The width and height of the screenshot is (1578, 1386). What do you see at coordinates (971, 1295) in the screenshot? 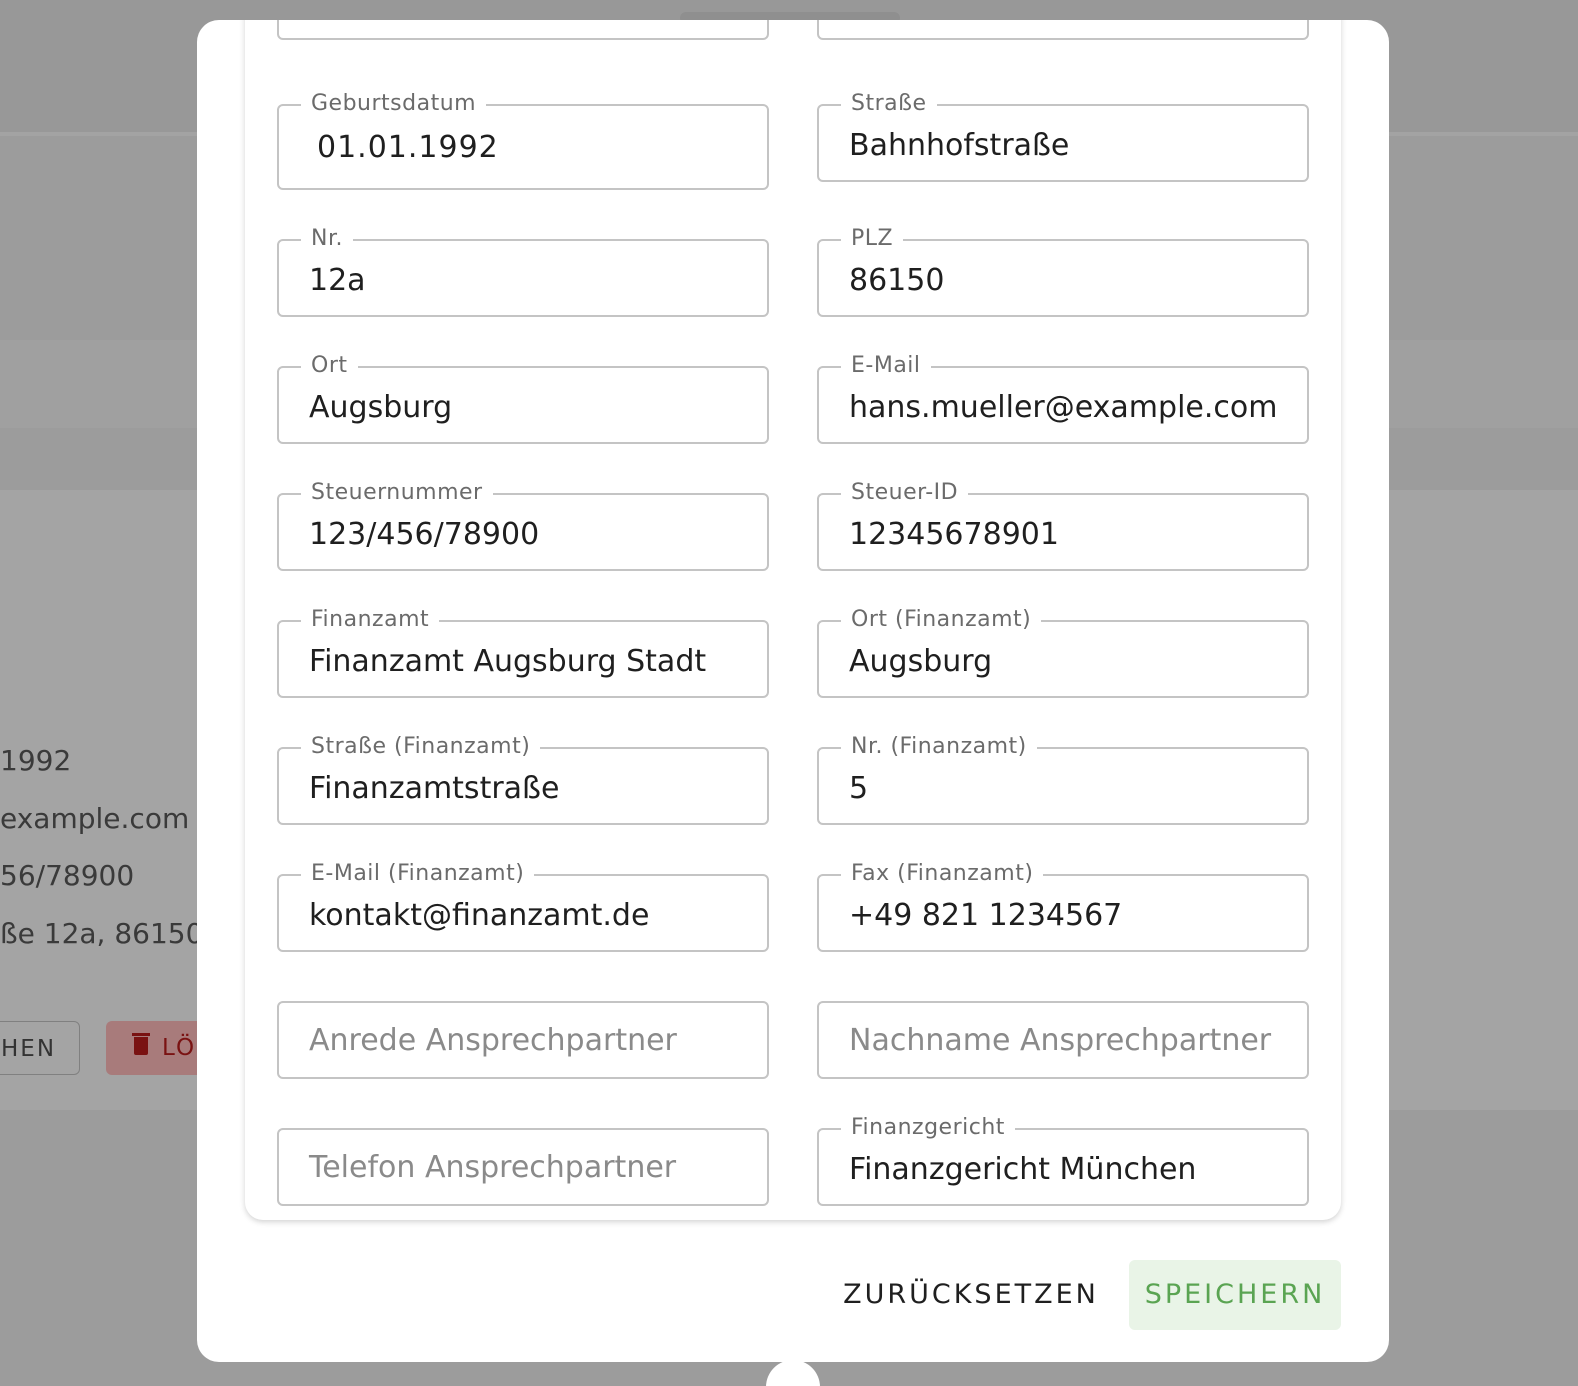
I see `reset-button: ZURÜCKSETZEN` at bounding box center [971, 1295].